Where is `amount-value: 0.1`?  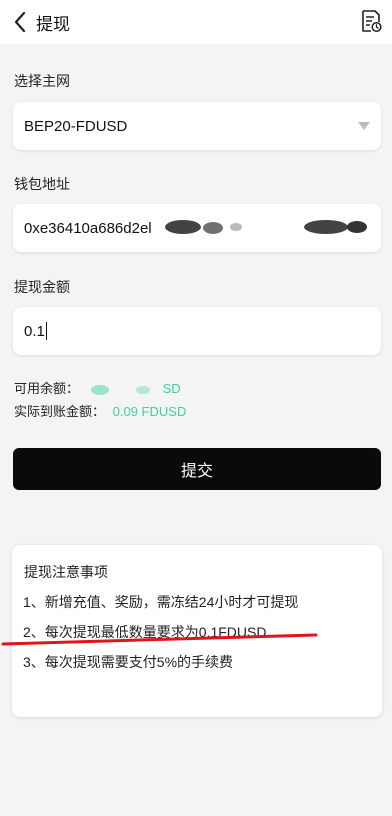 amount-value: 0.1 is located at coordinates (34, 331).